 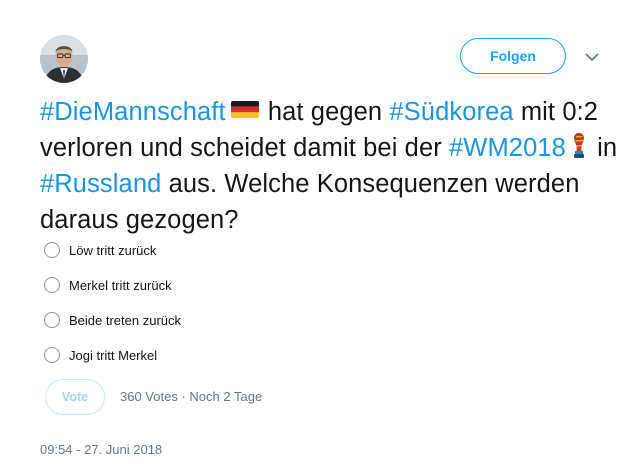 I want to click on vote-count: 360 Votes, so click(x=149, y=396).